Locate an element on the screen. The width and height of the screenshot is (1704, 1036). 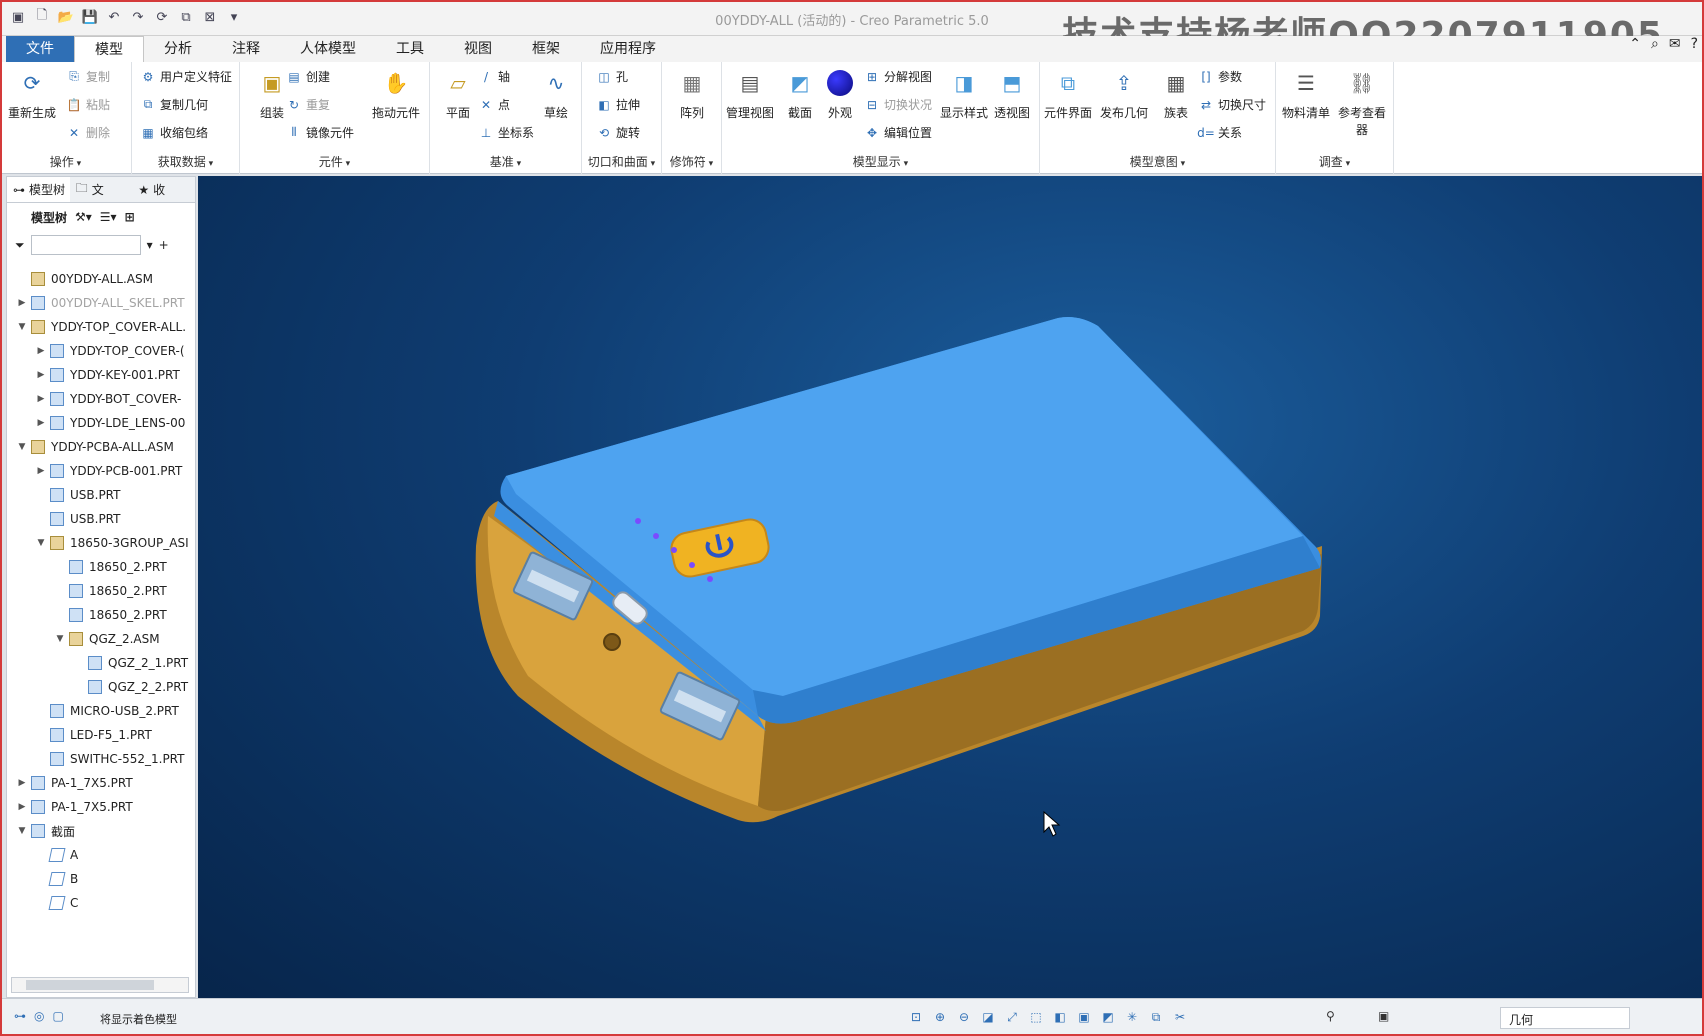
family-table-button: ▦ 族表 is located at coordinates (1176, 93).